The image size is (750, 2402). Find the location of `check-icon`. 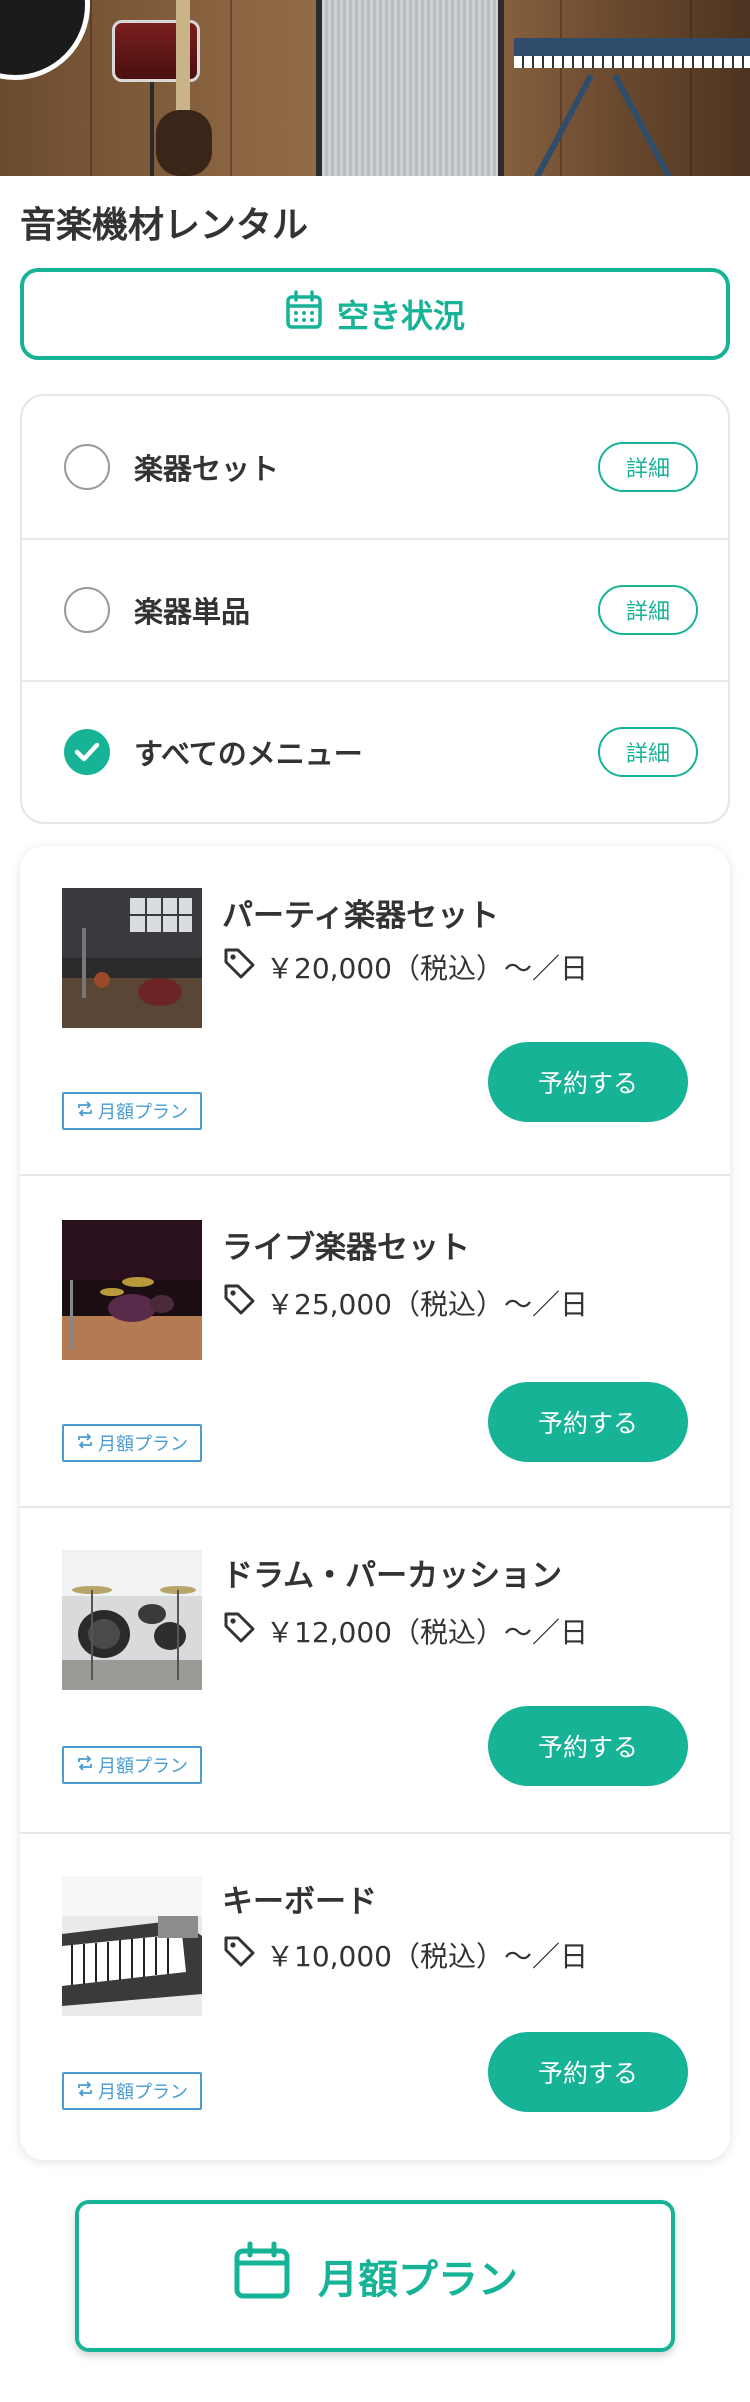

check-icon is located at coordinates (87, 752).